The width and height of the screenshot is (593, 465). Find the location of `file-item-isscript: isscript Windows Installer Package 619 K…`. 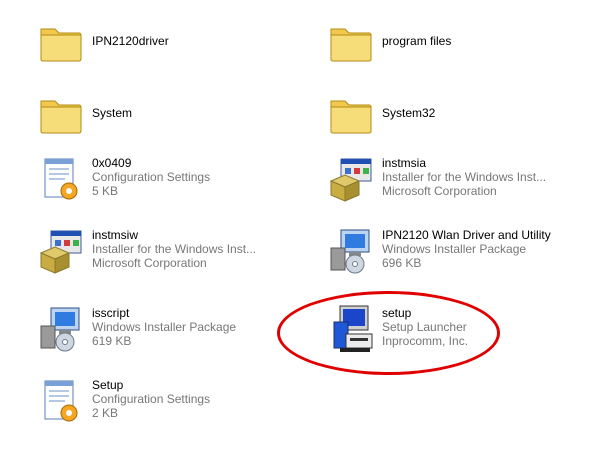

file-item-isscript: isscript Windows Installer Package 619 K… is located at coordinates (170, 329).